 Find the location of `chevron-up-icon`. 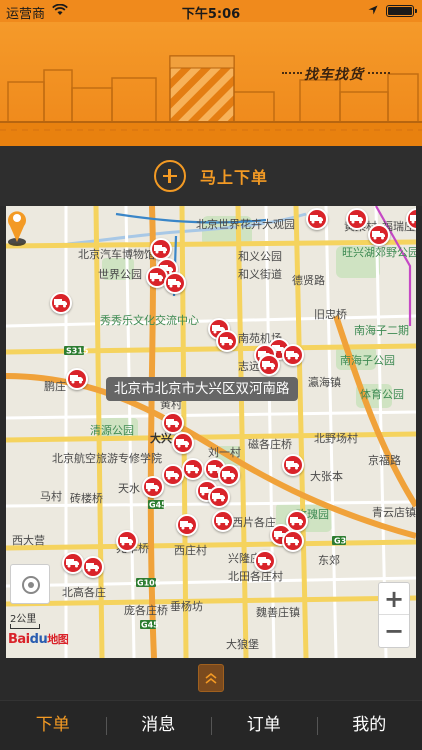

chevron-up-icon is located at coordinates (211, 678).